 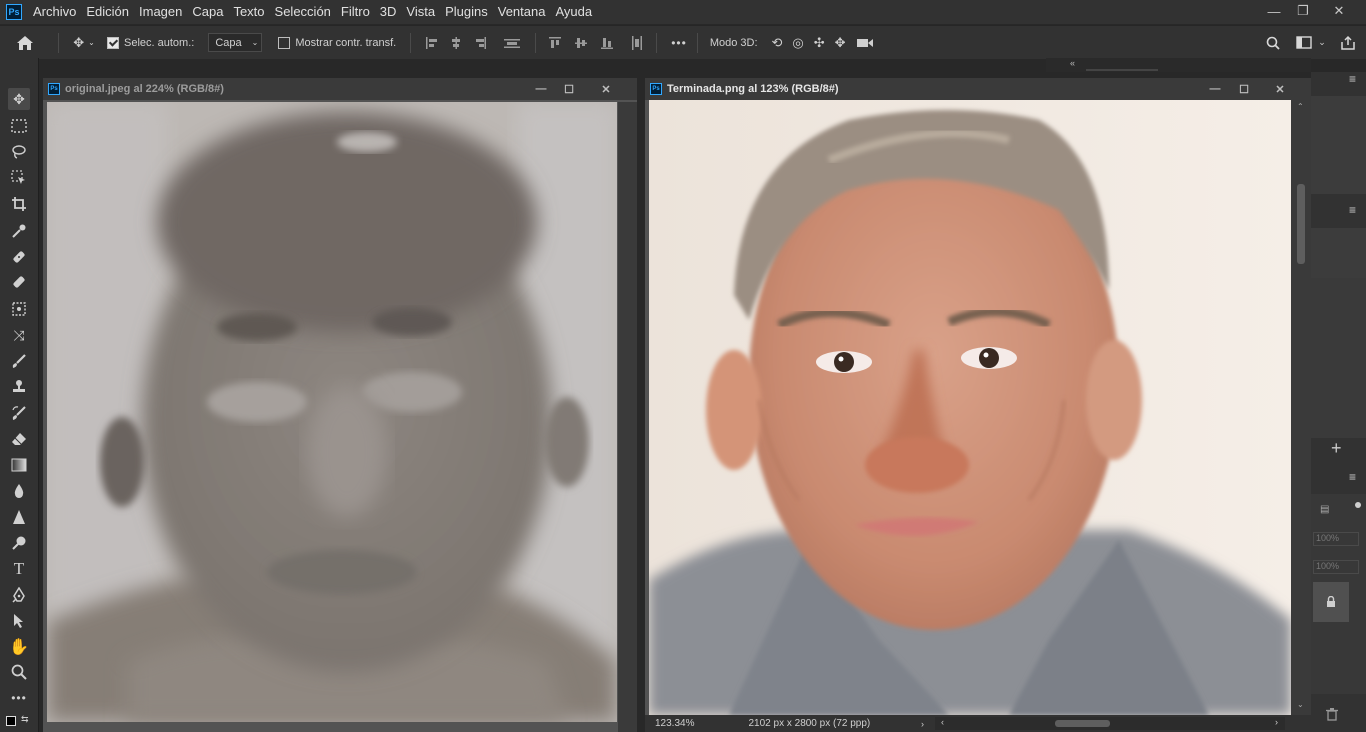 What do you see at coordinates (420, 12) in the screenshot?
I see `menu-vista: Vista` at bounding box center [420, 12].